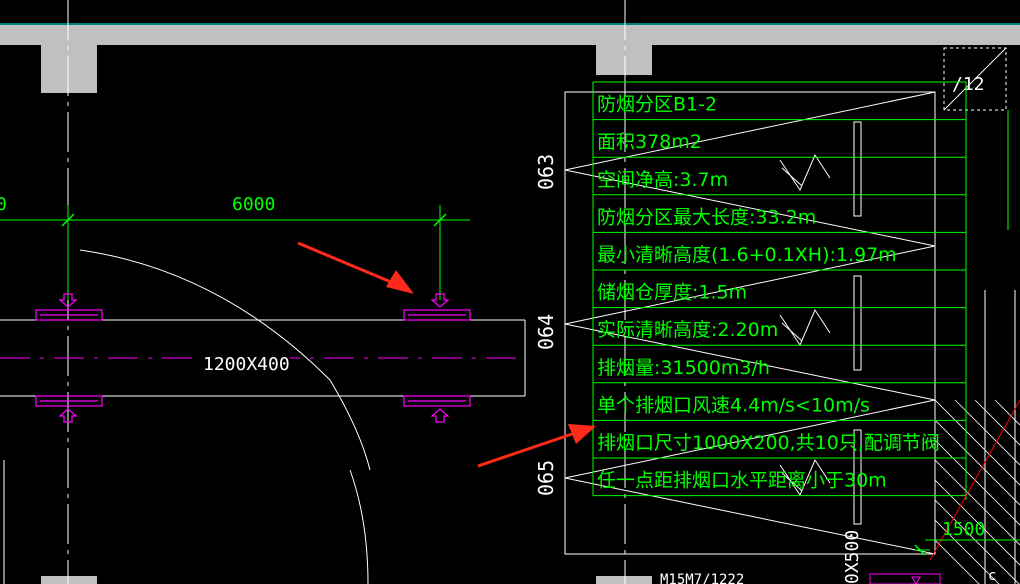  What do you see at coordinates (440, 415) in the screenshot?
I see `outlet-arrow-4-icon` at bounding box center [440, 415].